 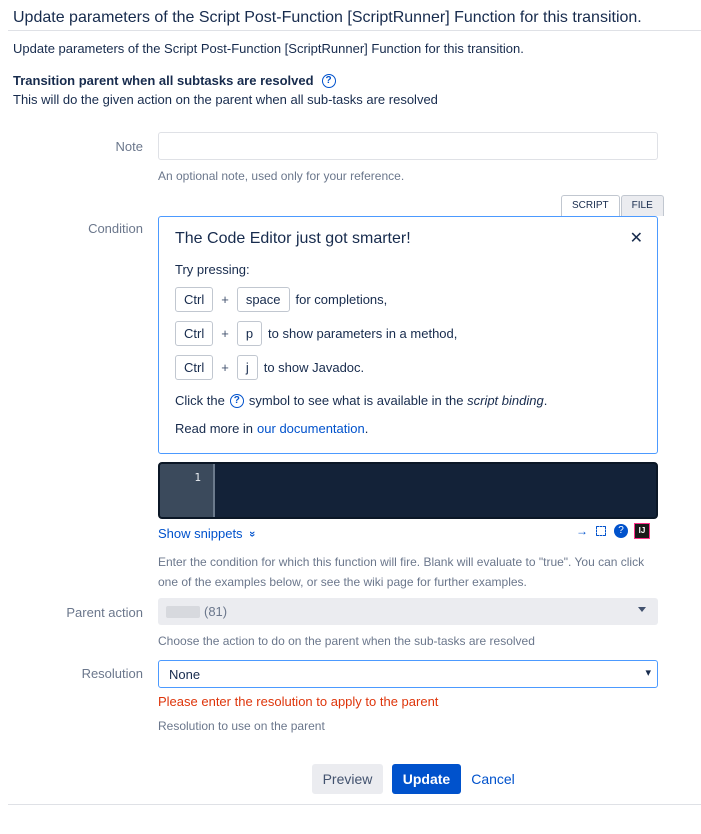 I want to click on close-icon: ✕, so click(x=636, y=238).